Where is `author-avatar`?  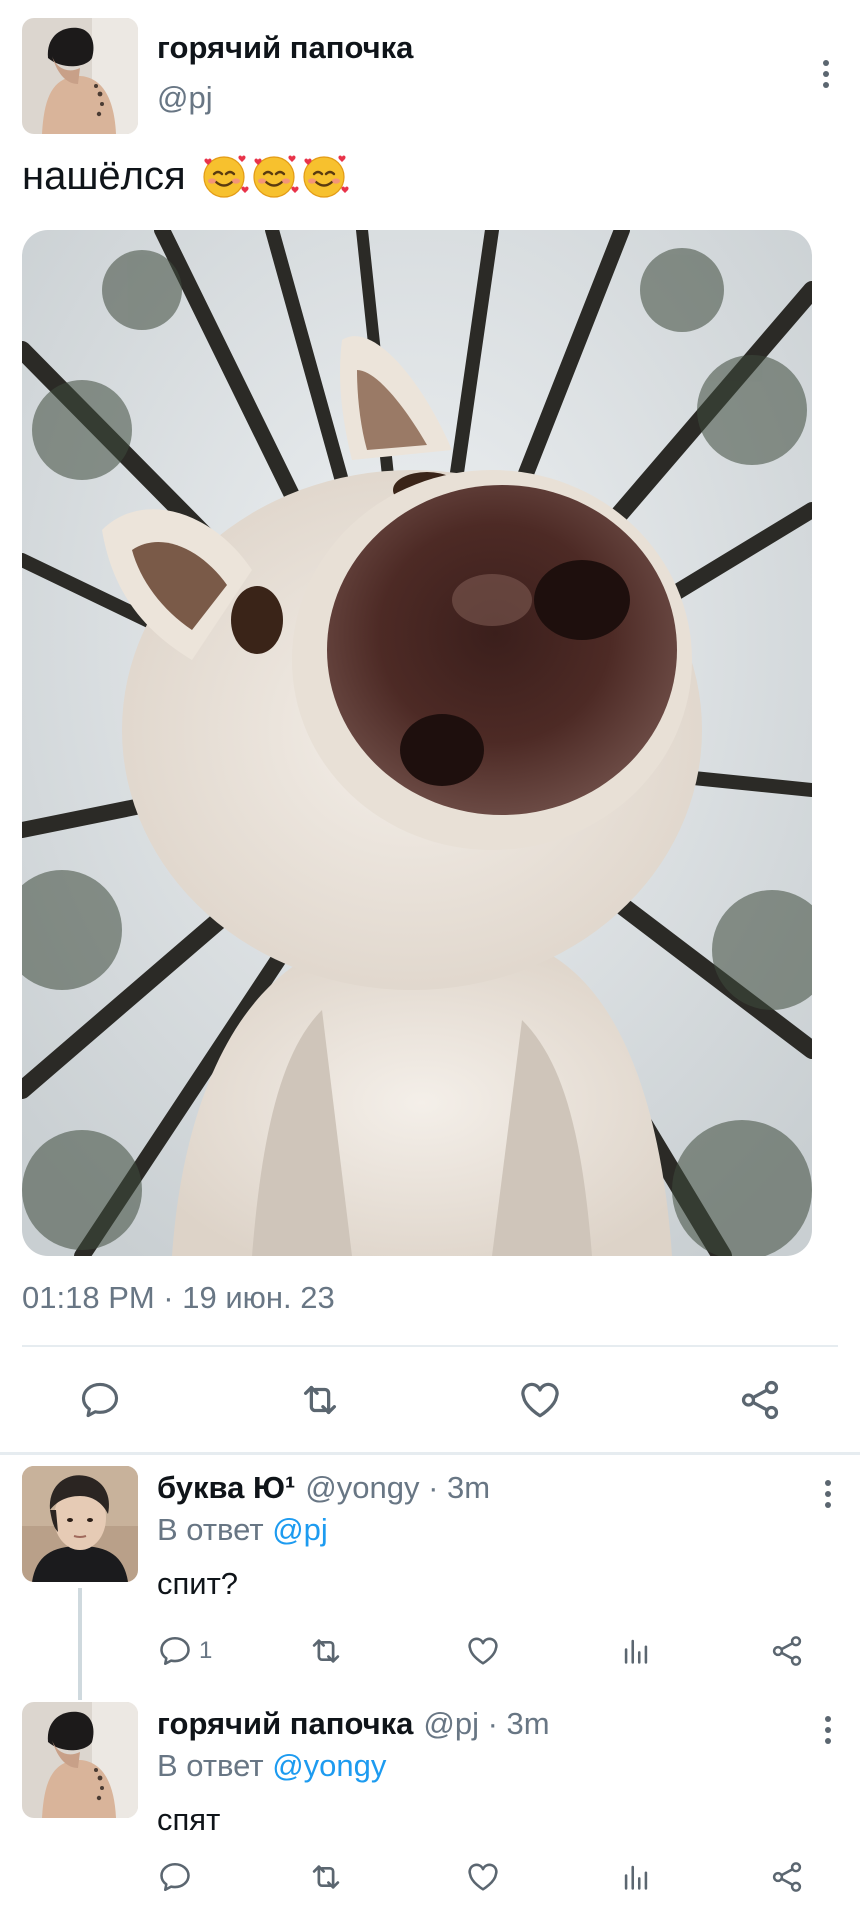
author-avatar is located at coordinates (80, 76).